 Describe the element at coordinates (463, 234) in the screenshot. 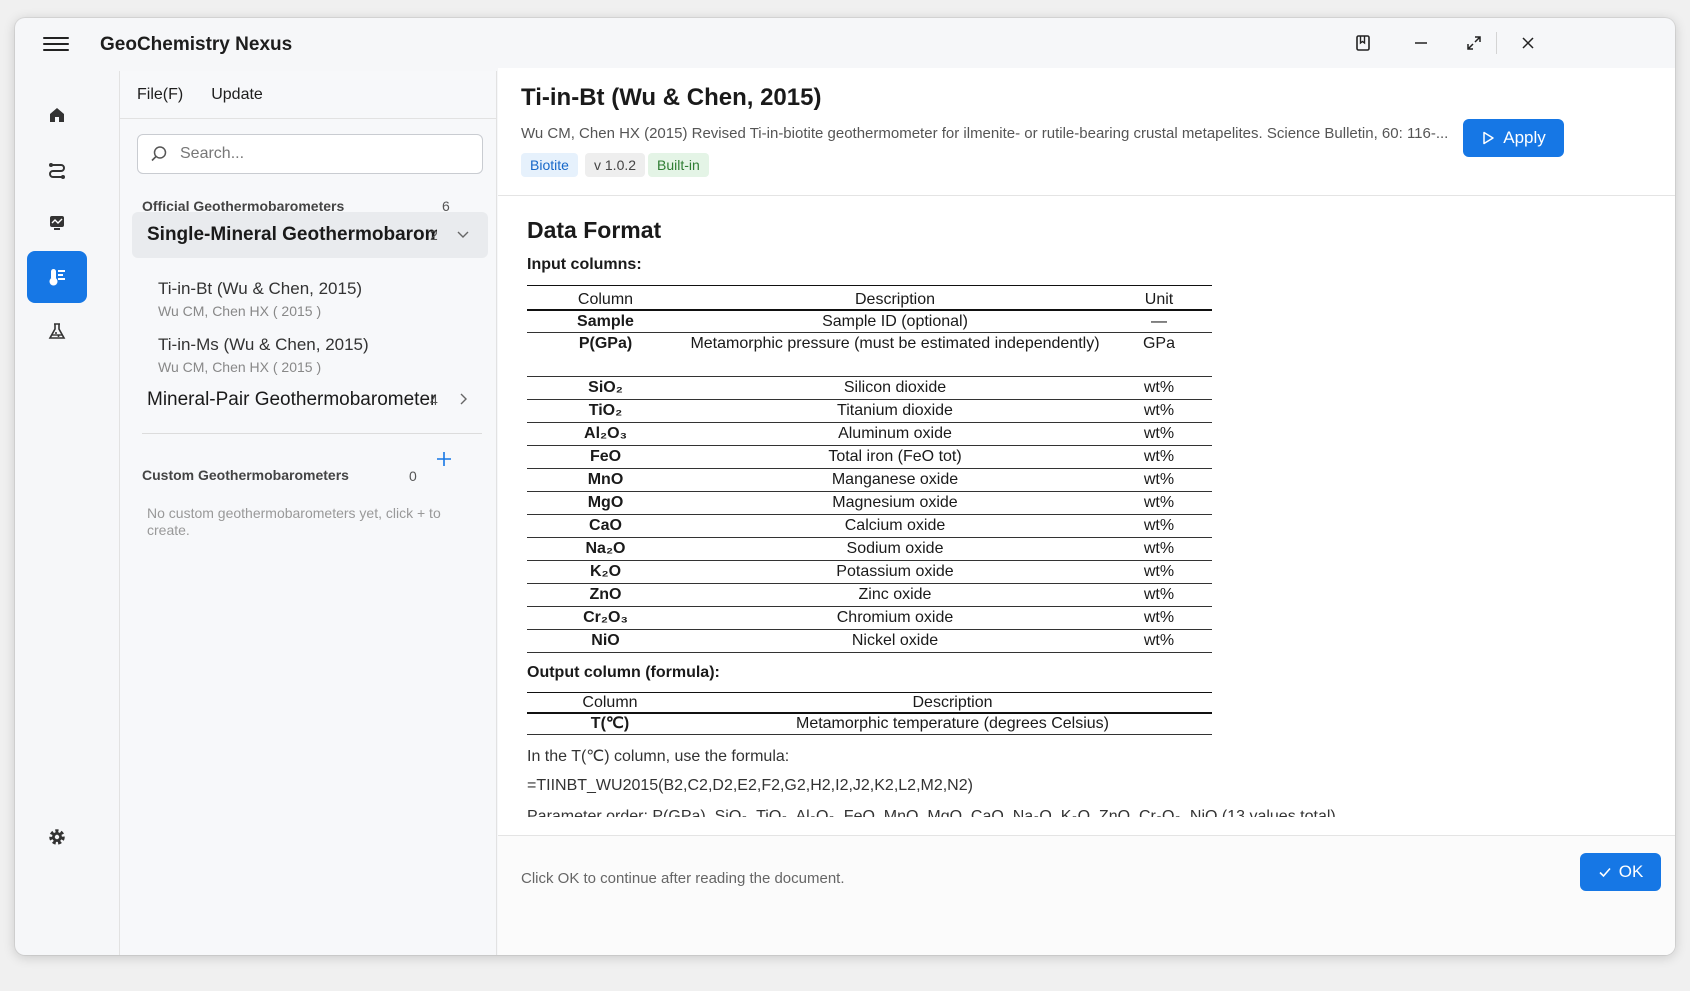

I see `chevron-down-icon` at that location.